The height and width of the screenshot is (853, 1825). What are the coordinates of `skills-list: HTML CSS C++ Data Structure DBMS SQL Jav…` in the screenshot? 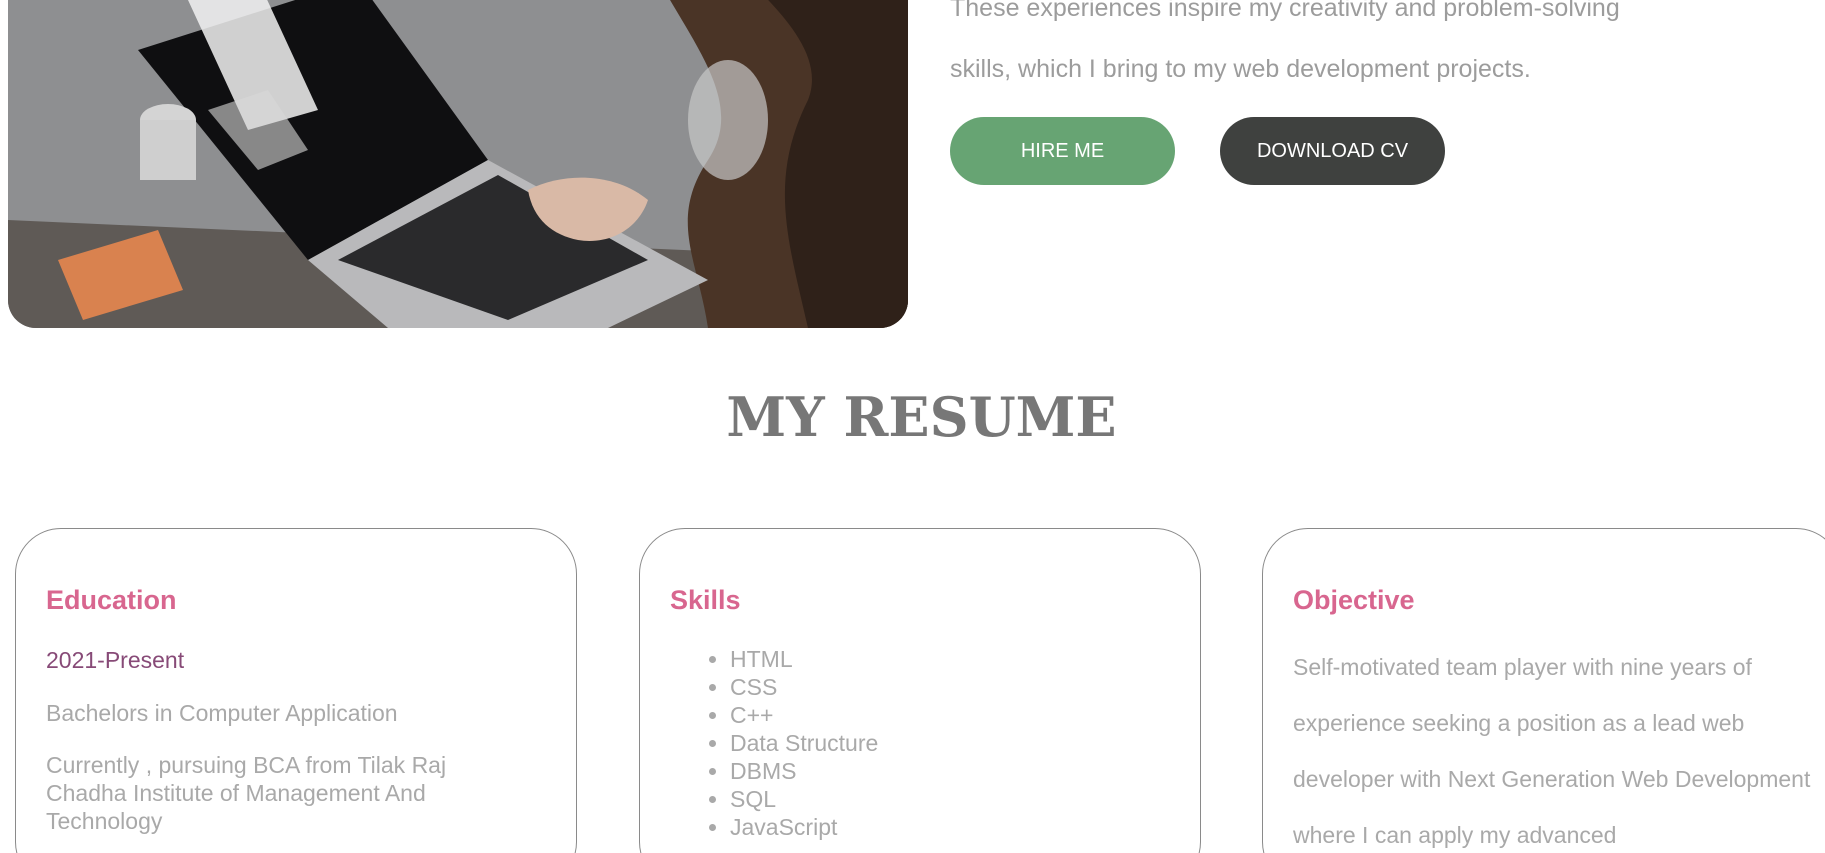 It's located at (789, 743).